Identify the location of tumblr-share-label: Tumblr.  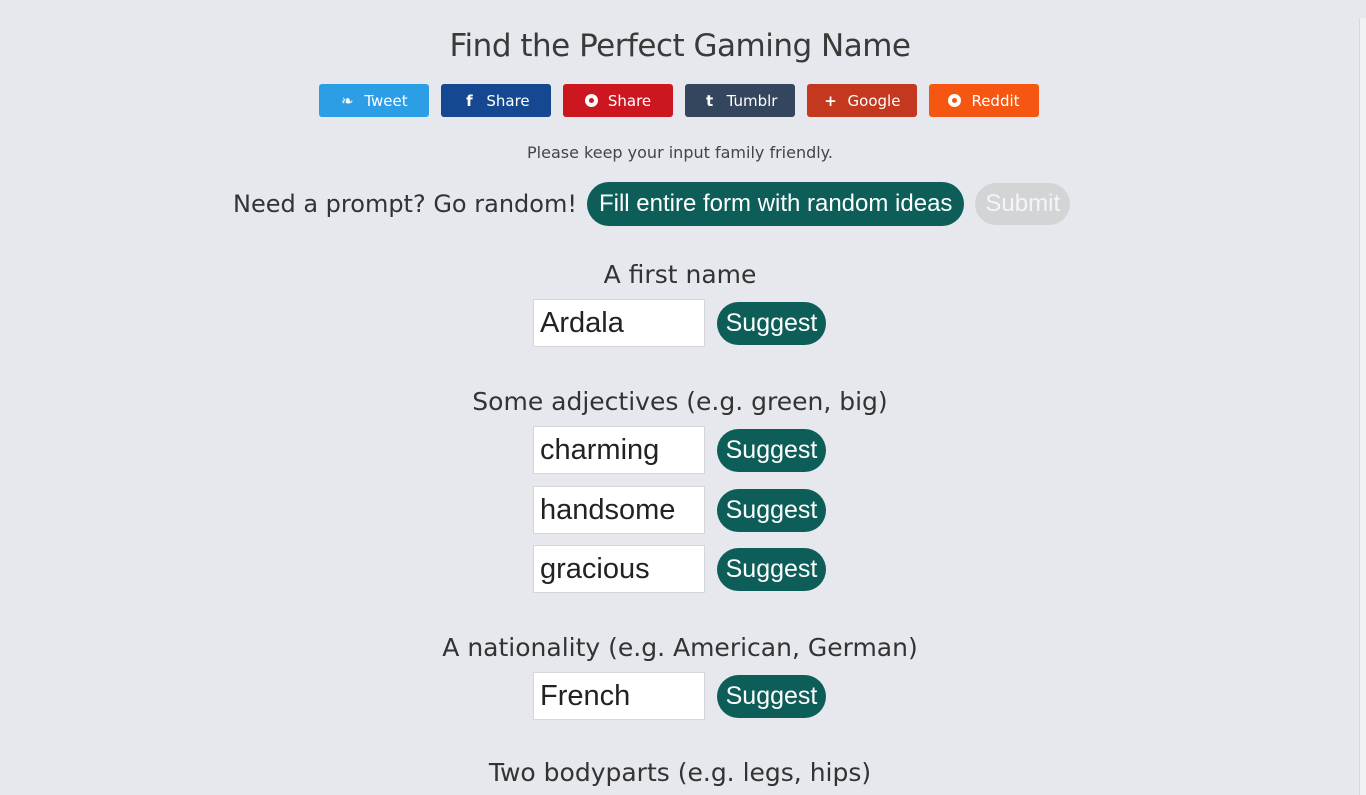
(752, 100).